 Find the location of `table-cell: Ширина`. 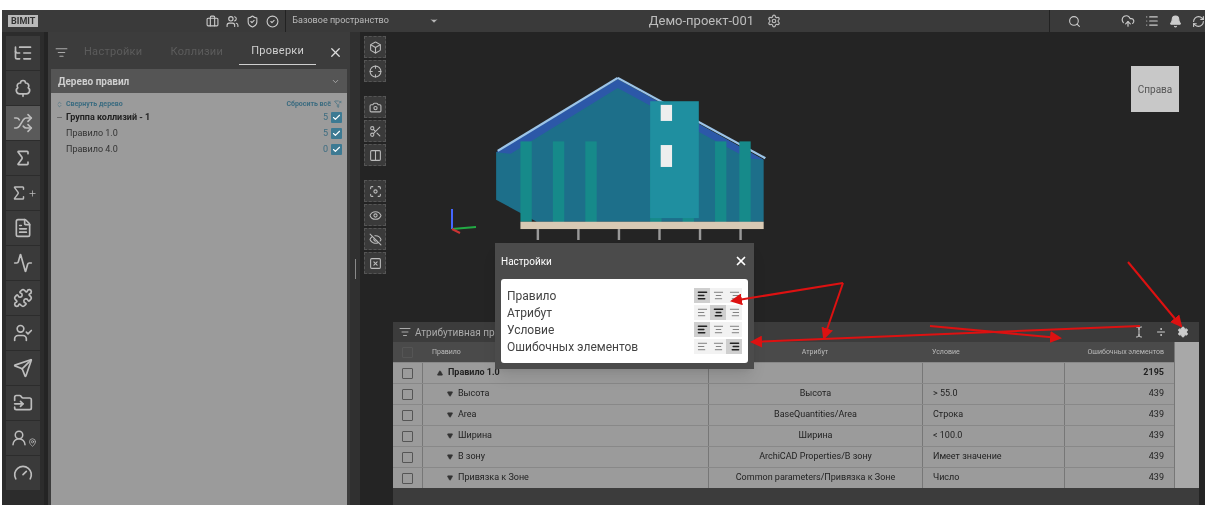

table-cell: Ширина is located at coordinates (815, 436).